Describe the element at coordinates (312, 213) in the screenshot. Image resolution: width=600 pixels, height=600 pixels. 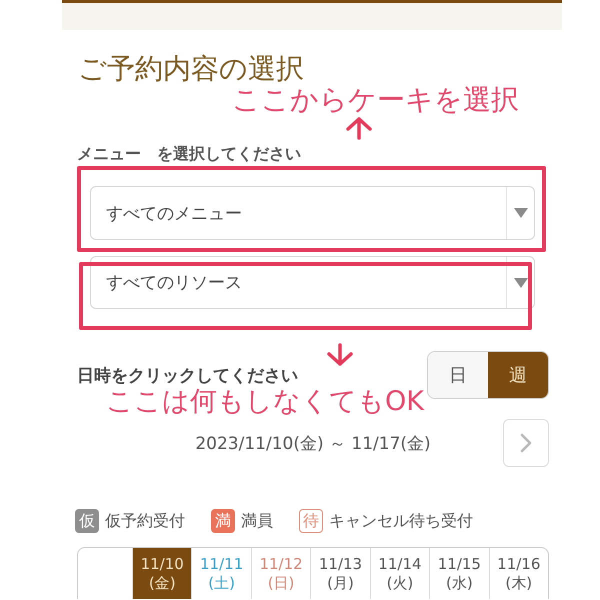
I see `dropdown-select: すべてのメニュー` at that location.